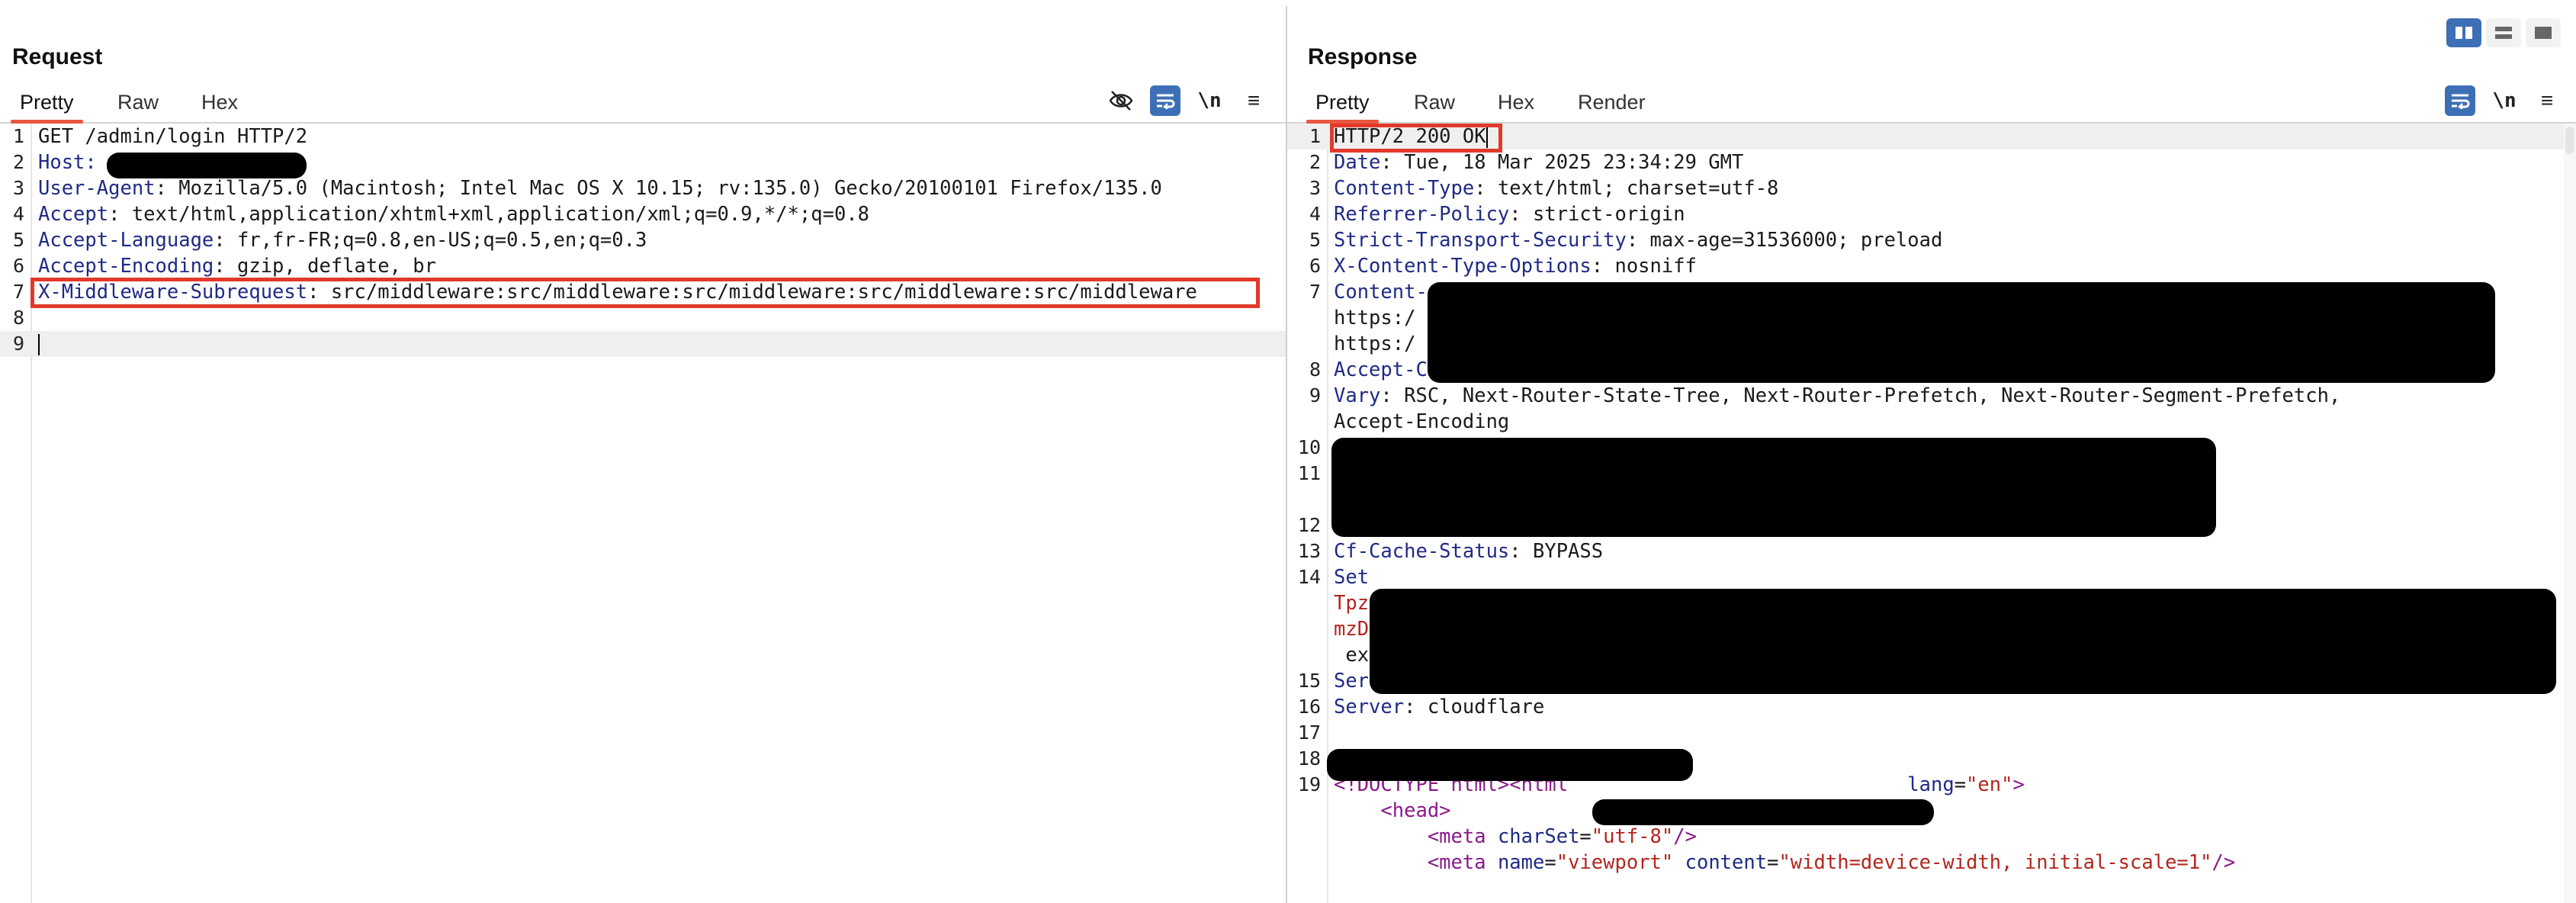 The width and height of the screenshot is (2576, 903). What do you see at coordinates (2569, 141) in the screenshot?
I see `scrollbar-thumb` at bounding box center [2569, 141].